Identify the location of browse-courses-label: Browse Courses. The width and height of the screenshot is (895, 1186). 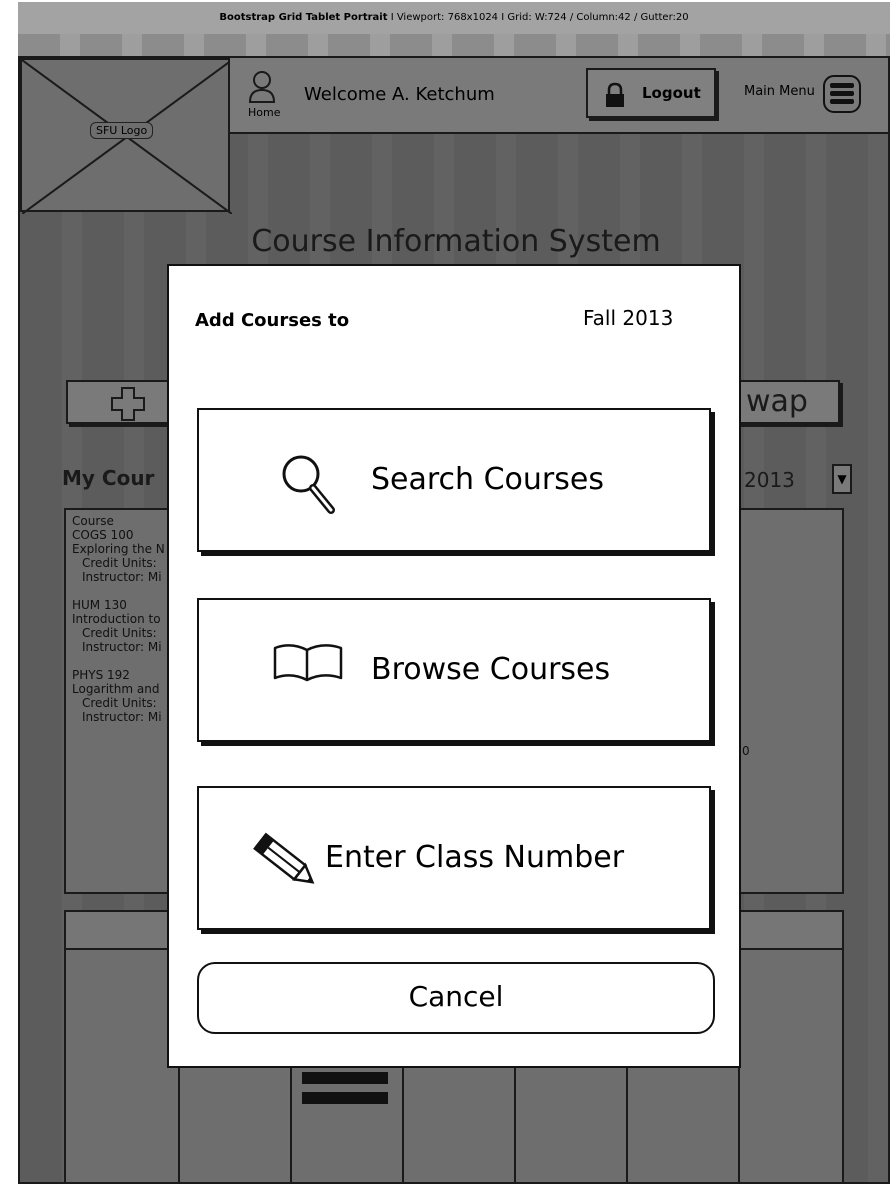
(491, 669).